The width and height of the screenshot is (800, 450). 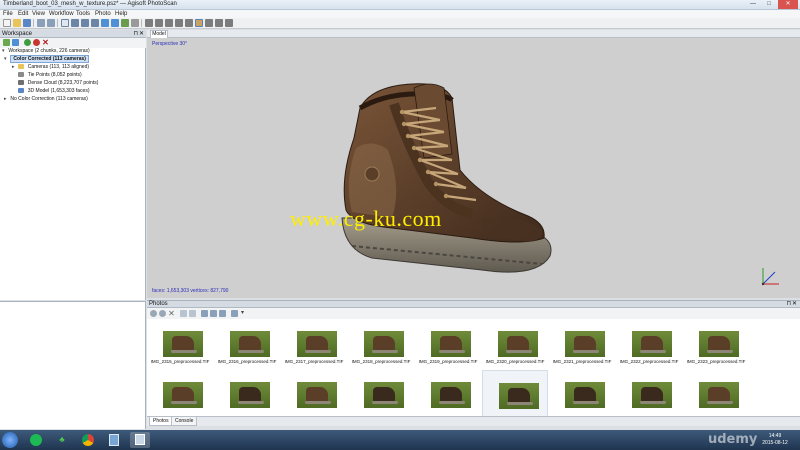 I want to click on dense-cloud-icon, so click(x=159, y=23).